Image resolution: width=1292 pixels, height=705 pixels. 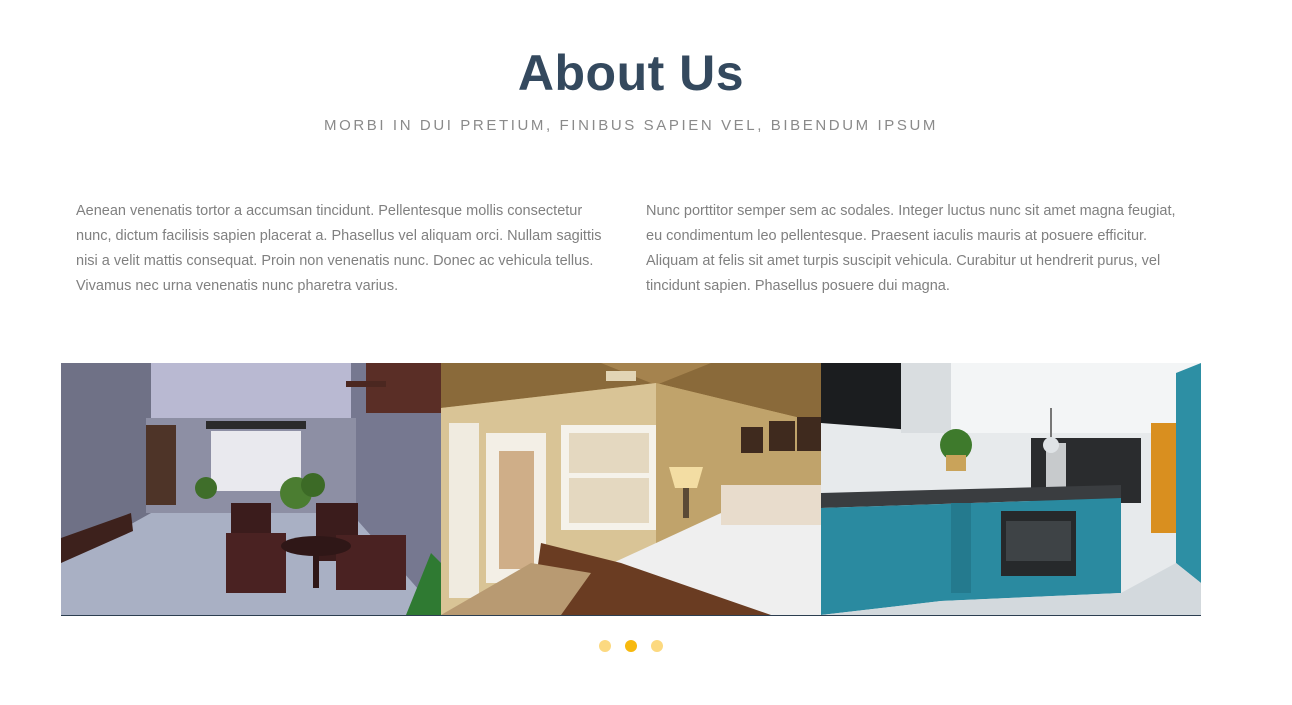 I want to click on courtyard-photo, so click(x=251, y=489).